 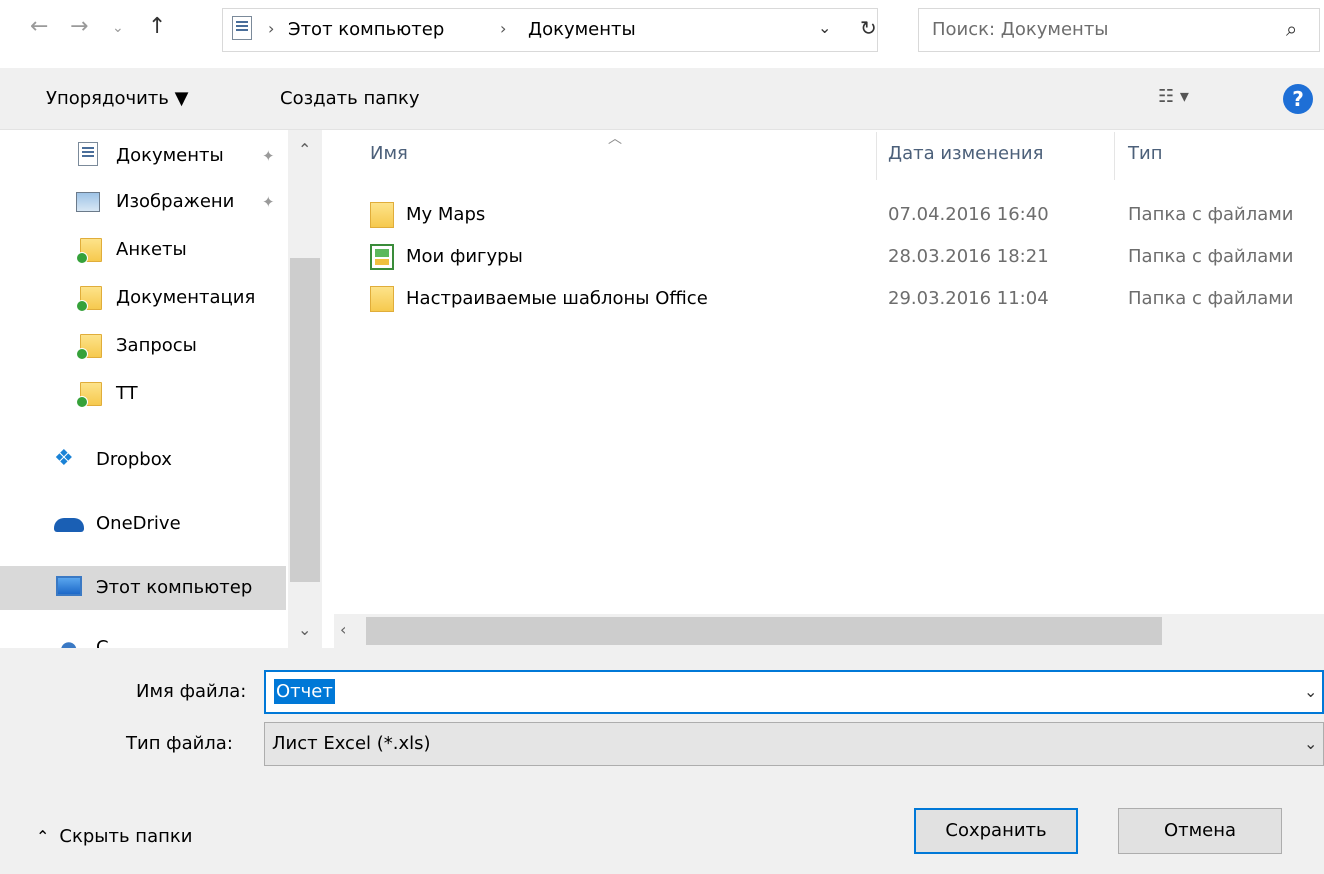 What do you see at coordinates (1145, 153) in the screenshot?
I see `column-header-type: Тип` at bounding box center [1145, 153].